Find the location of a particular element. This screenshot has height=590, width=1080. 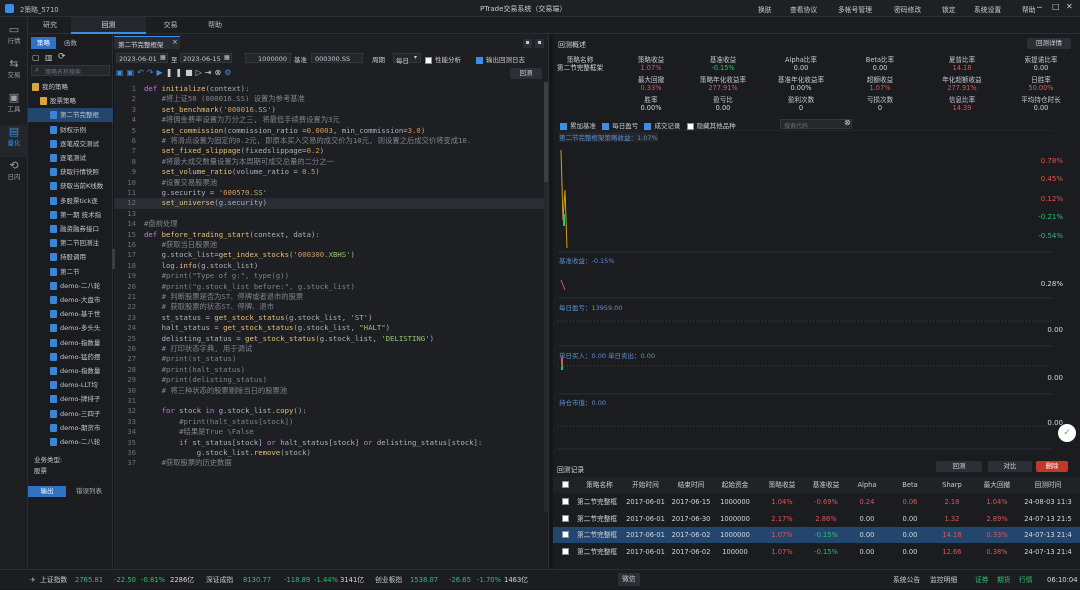

tree-item: 获取行情快照 is located at coordinates (70, 172).